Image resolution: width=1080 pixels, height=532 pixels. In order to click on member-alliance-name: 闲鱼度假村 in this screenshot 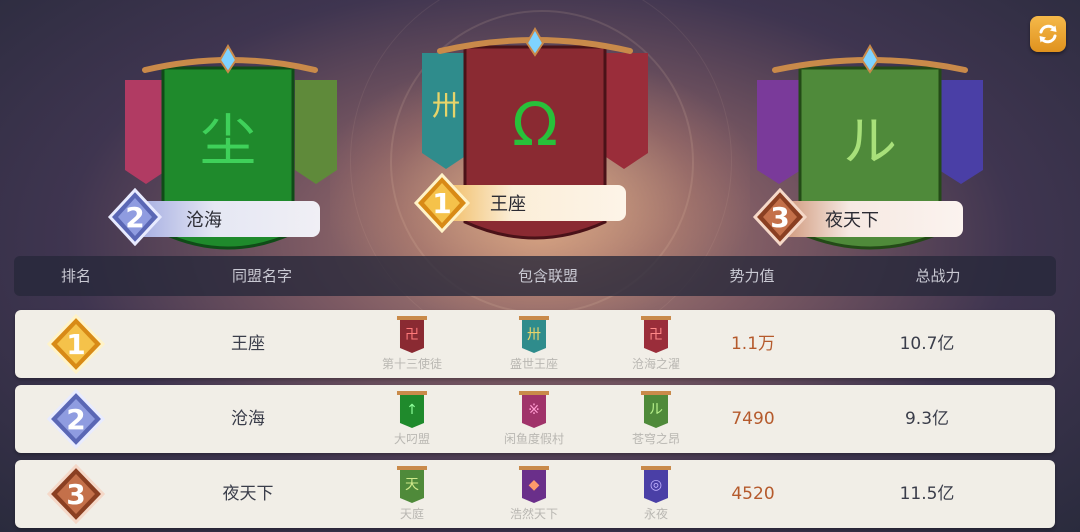, I will do `click(534, 439)`.